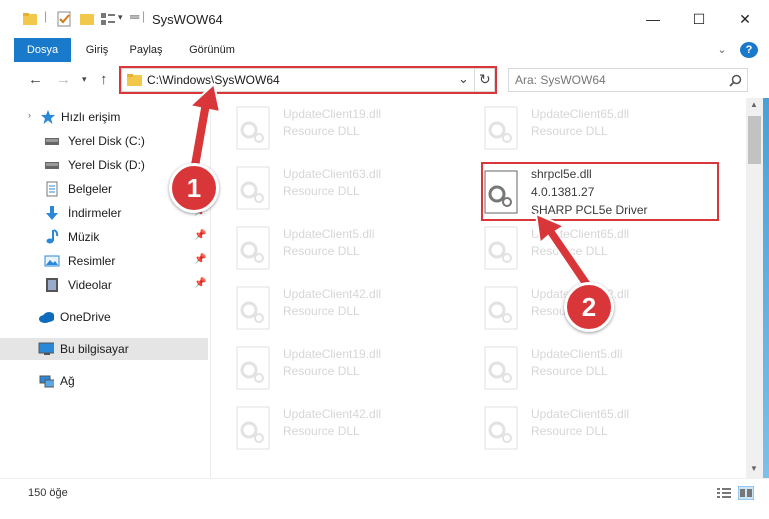  I want to click on callout-1: 1, so click(194, 188).